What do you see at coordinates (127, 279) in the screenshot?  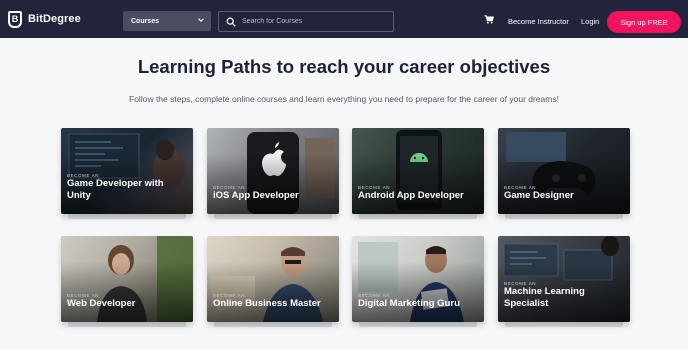 I see `path-card-web-developer: Become an Web Developer` at bounding box center [127, 279].